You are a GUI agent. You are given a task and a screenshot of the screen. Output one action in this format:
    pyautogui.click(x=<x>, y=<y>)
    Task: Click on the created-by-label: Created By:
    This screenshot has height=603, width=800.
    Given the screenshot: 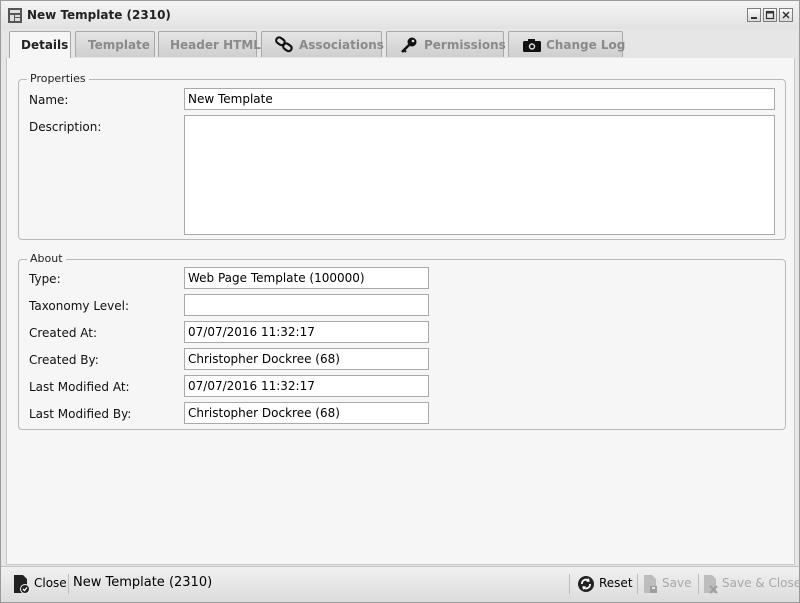 What is the action you would take?
    pyautogui.click(x=64, y=360)
    